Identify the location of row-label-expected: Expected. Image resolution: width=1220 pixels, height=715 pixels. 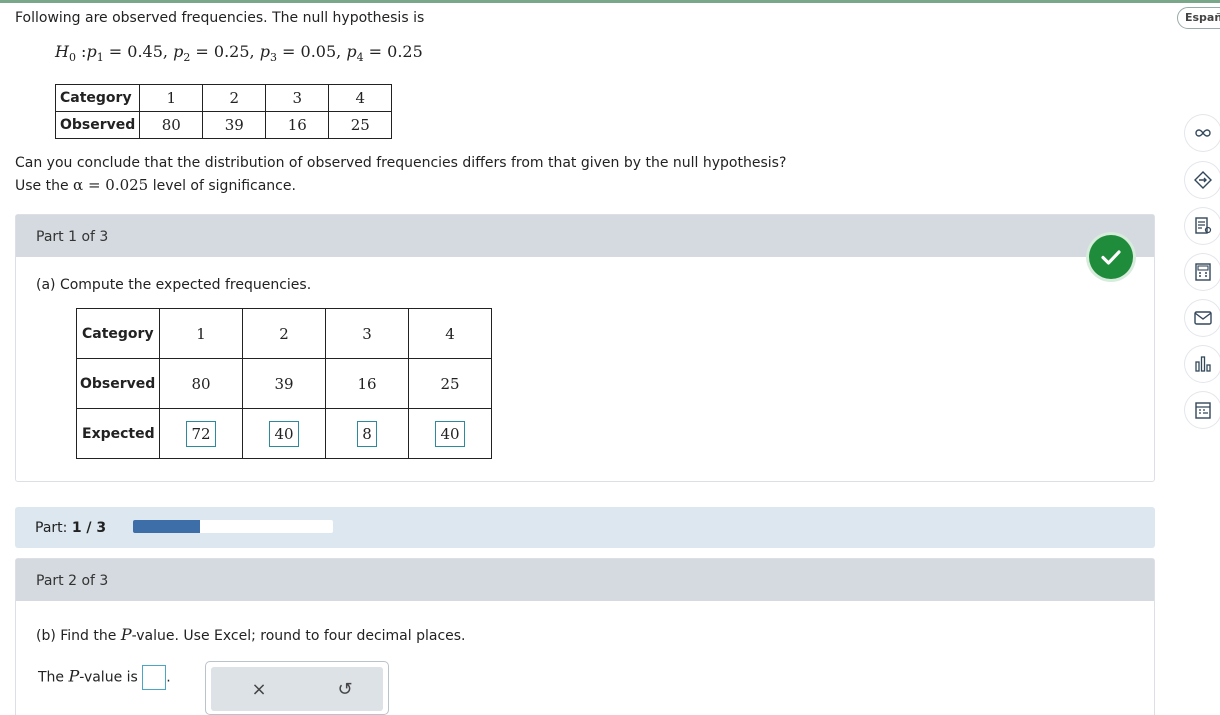
(118, 433).